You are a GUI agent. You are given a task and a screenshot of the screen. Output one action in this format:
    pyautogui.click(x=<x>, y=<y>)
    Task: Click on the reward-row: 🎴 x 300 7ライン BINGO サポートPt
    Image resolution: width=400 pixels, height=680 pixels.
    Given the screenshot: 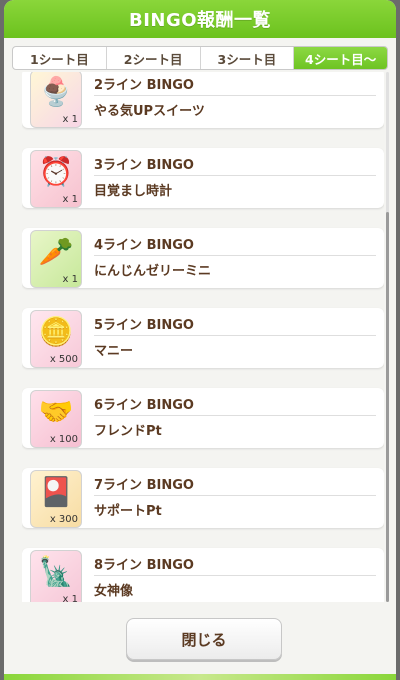 What is the action you would take?
    pyautogui.click(x=203, y=498)
    